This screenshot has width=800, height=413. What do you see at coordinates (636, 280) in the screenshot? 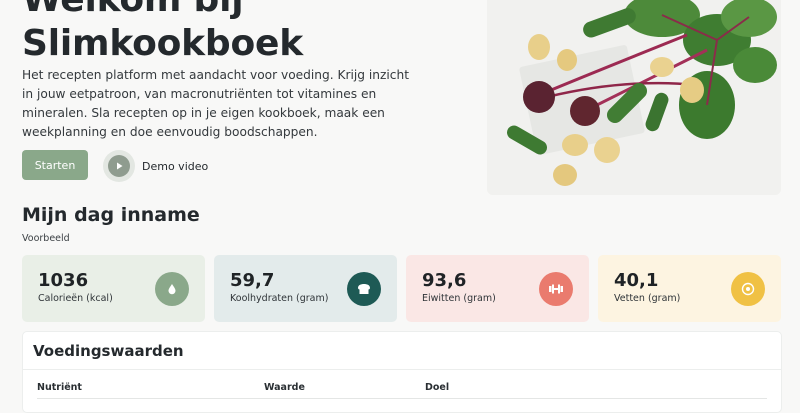
I see `fats-value: 40,1` at bounding box center [636, 280].